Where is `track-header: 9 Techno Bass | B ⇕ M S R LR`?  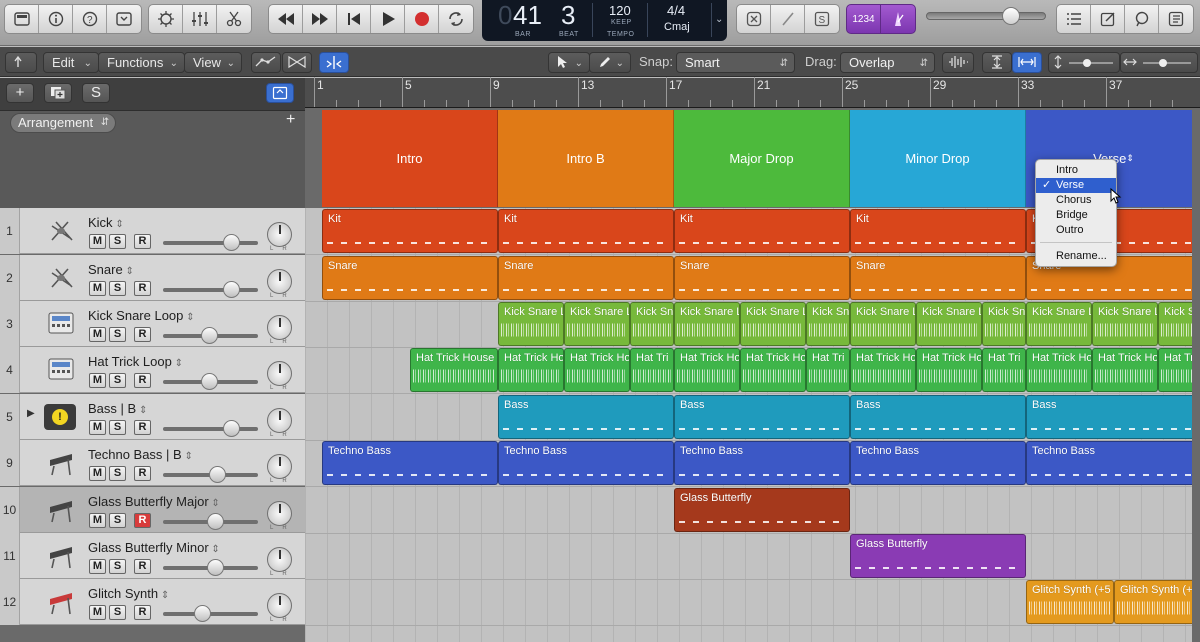 track-header: 9 Techno Bass | B ⇕ M S R LR is located at coordinates (152, 463).